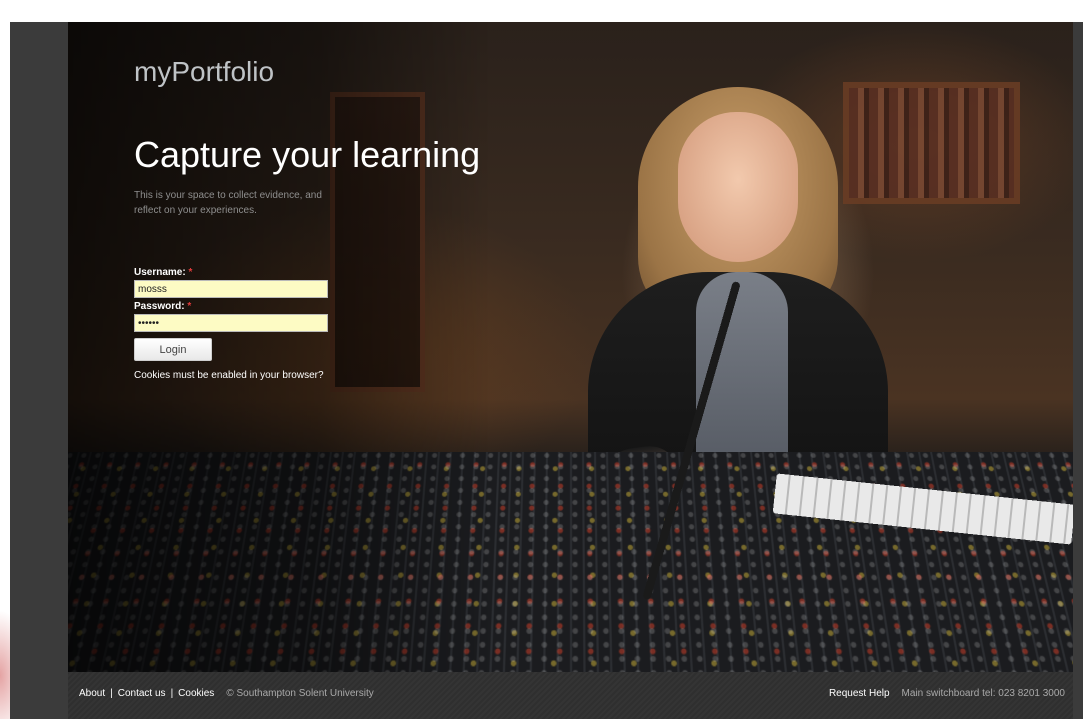 Image resolution: width=1083 pixels, height=719 pixels. I want to click on copyright-text: © Southampton Solent University, so click(300, 693).